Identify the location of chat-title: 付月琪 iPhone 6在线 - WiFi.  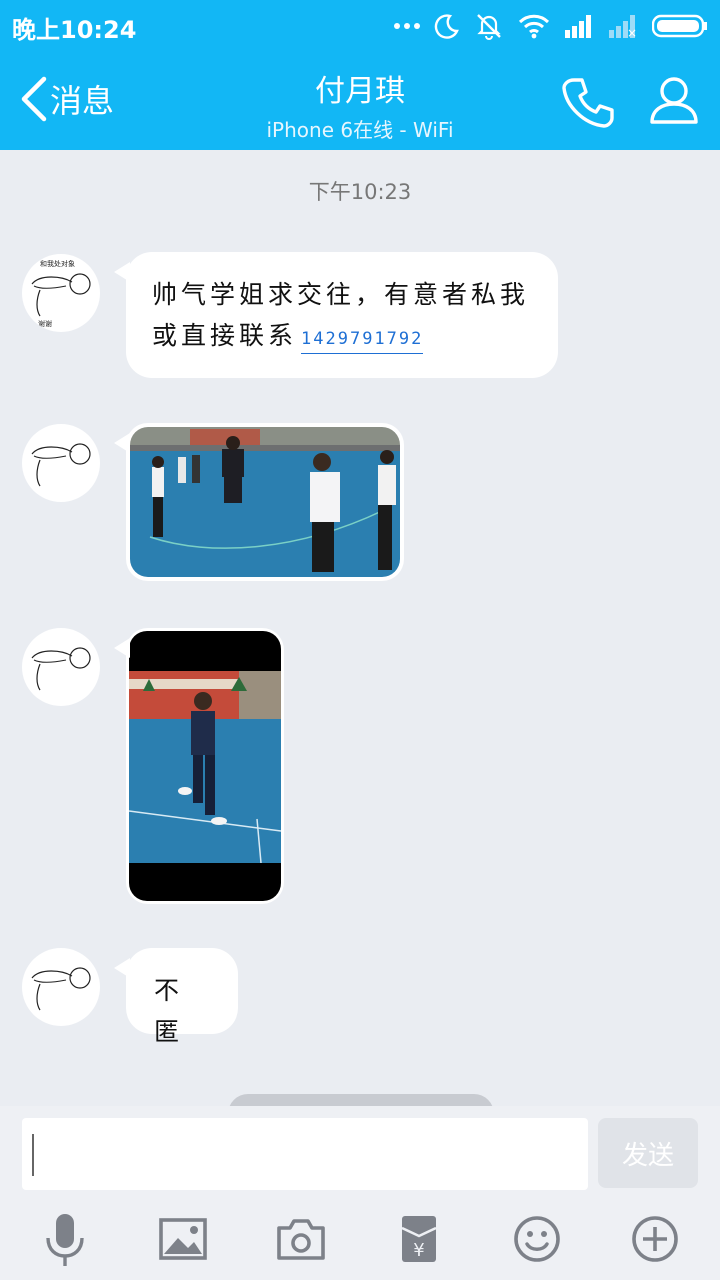
(360, 104).